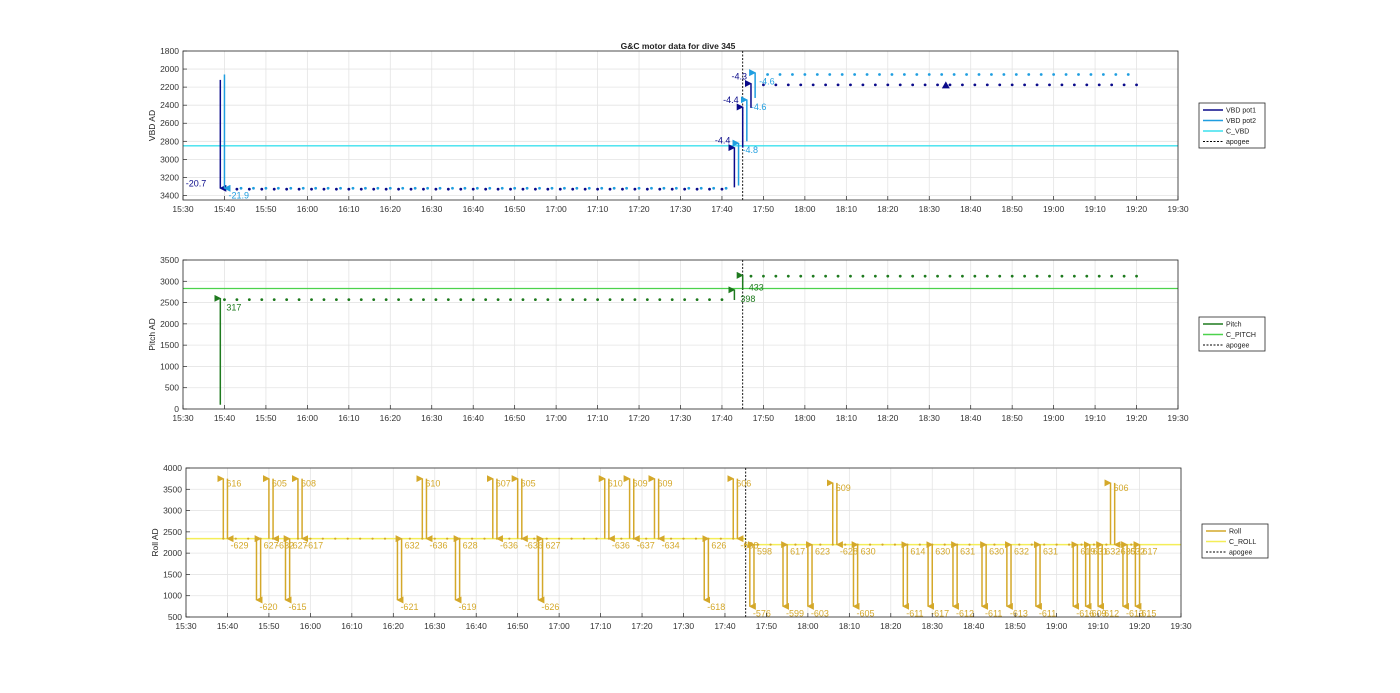 This screenshot has height=693, width=1400. Describe the element at coordinates (169, 260) in the screenshot. I see `pitch-y-tick-label: 3500` at that location.